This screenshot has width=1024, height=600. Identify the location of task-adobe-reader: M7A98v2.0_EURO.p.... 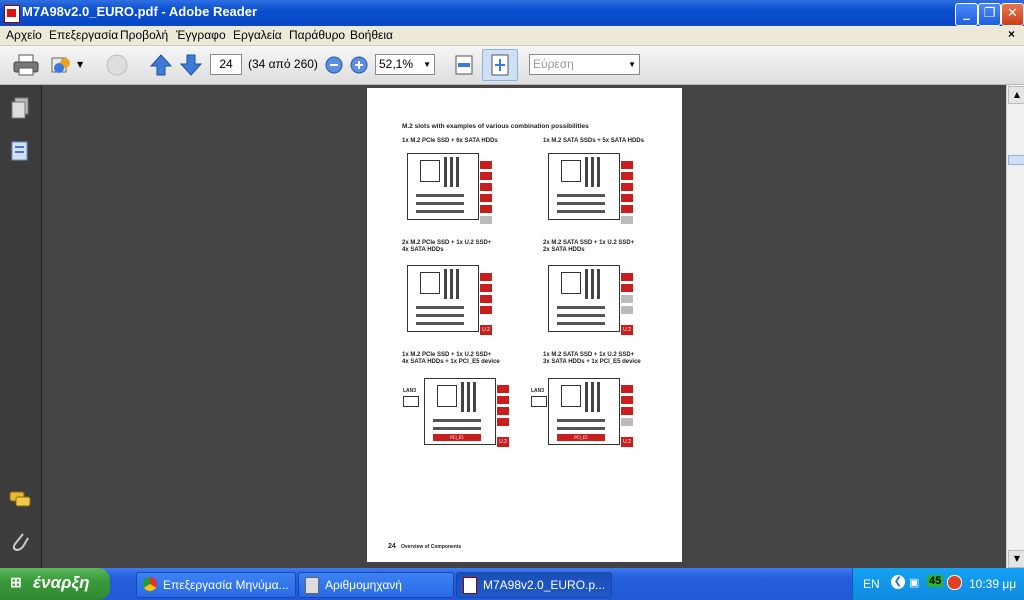
(534, 585).